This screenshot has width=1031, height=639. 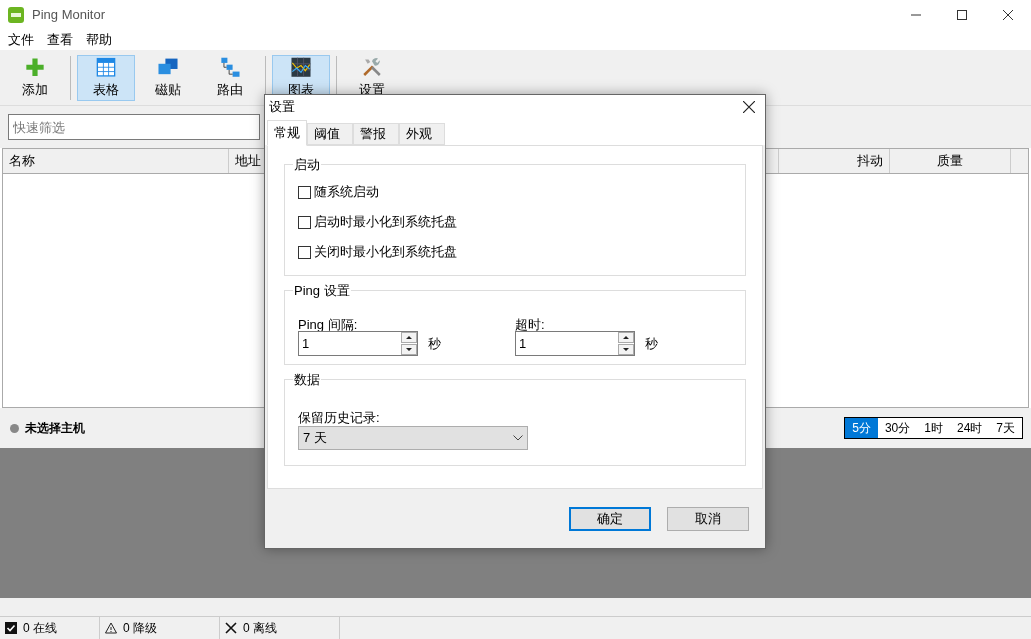 What do you see at coordinates (339, 417) in the screenshot?
I see `field-label: 保留历史记录:` at bounding box center [339, 417].